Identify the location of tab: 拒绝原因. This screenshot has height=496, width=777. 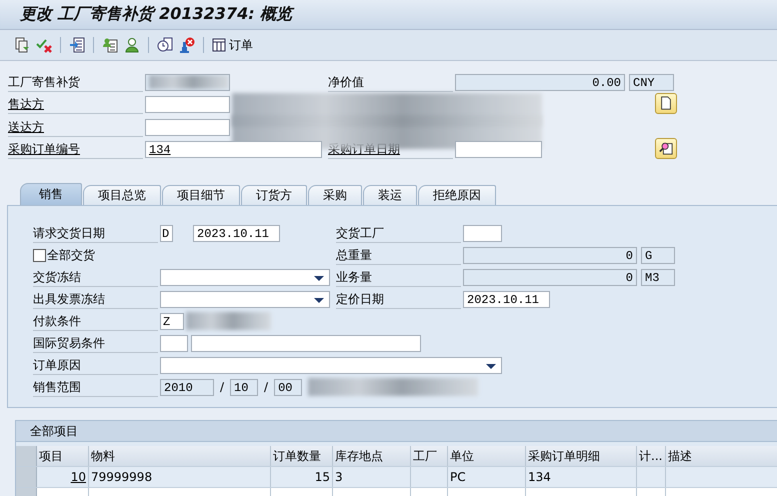
(457, 195).